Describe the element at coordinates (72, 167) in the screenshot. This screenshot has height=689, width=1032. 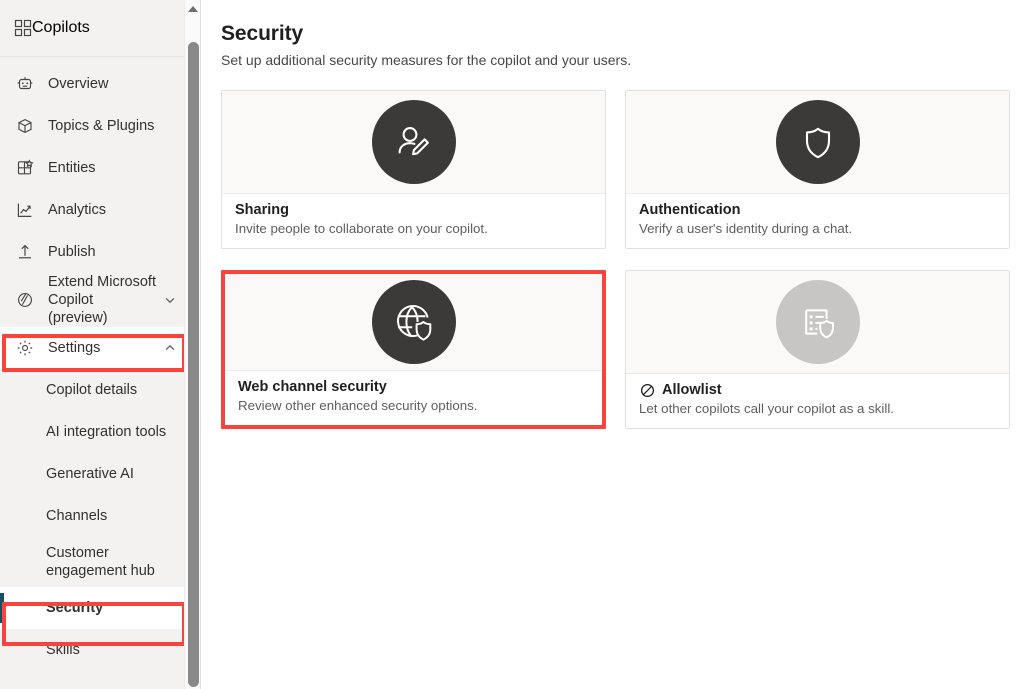
I see `sidebar-item-label: Entities` at that location.